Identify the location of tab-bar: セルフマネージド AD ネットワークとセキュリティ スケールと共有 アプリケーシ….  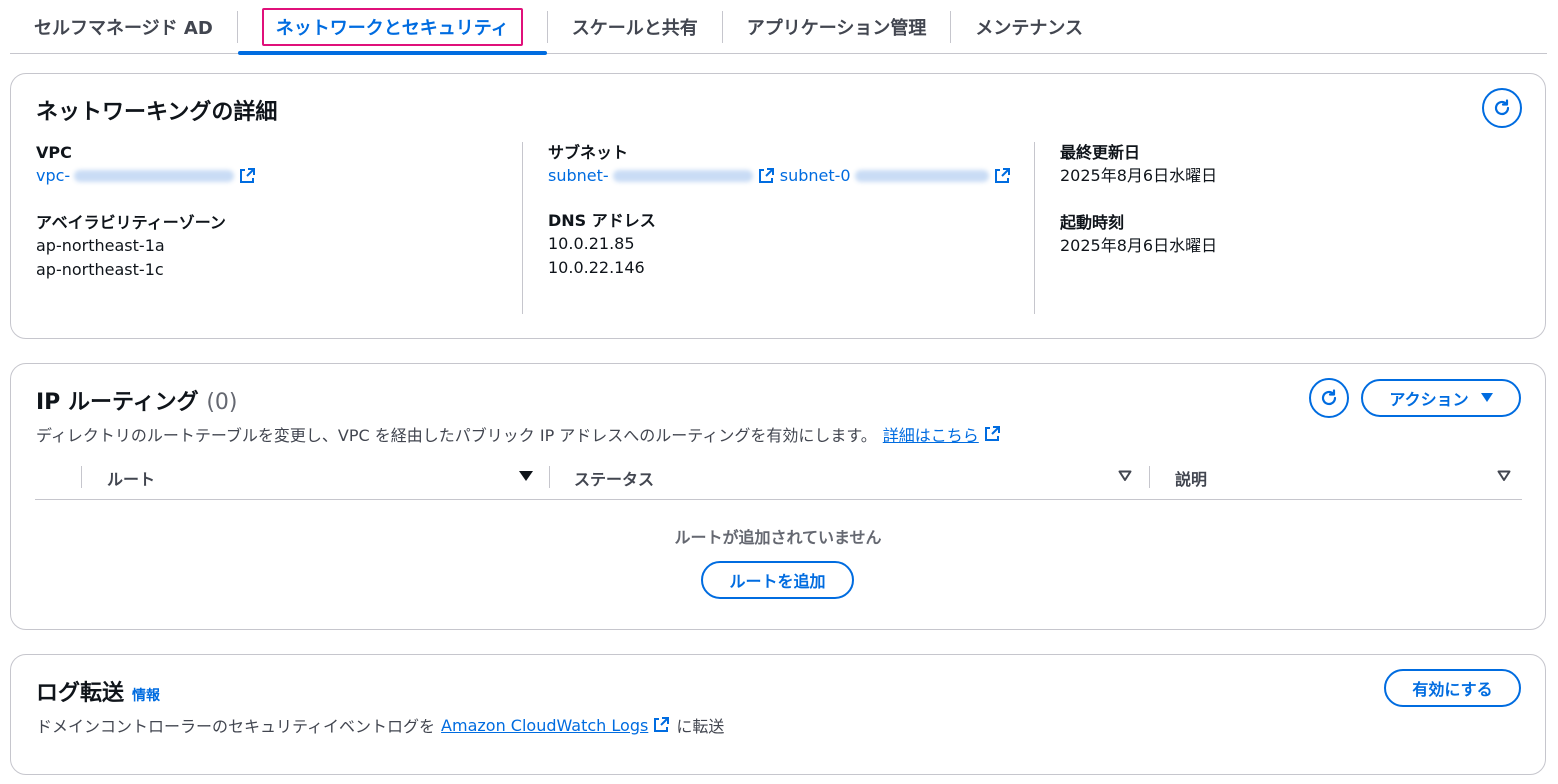
(778, 27).